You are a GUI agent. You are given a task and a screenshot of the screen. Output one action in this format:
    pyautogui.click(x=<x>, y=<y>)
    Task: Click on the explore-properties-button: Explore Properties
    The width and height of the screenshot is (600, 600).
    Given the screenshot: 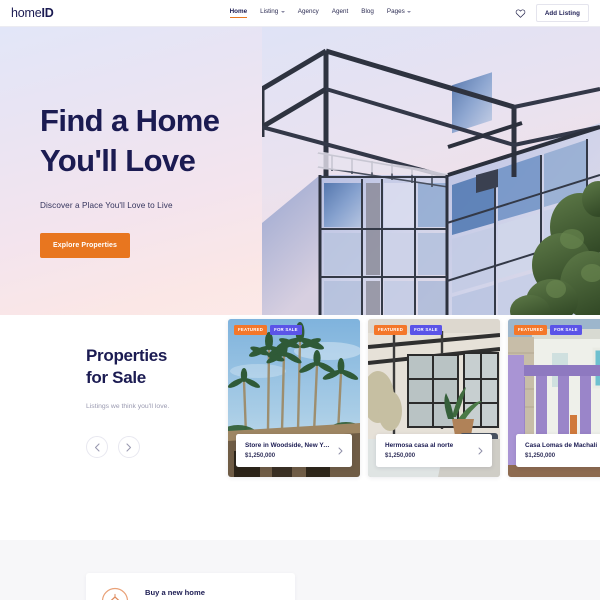 What is the action you would take?
    pyautogui.click(x=85, y=245)
    